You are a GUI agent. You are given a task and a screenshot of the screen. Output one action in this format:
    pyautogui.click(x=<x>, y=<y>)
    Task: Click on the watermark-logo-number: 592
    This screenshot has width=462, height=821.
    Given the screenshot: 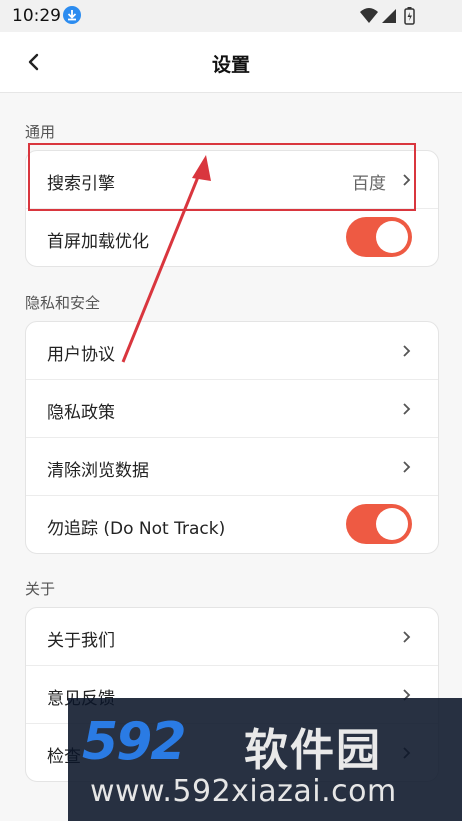 What is the action you would take?
    pyautogui.click(x=134, y=742)
    